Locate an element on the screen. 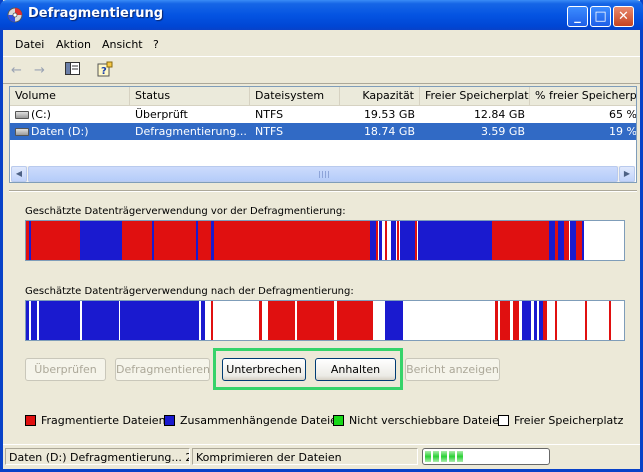 This screenshot has height=472, width=643. column-volume: Volume is located at coordinates (70, 96).